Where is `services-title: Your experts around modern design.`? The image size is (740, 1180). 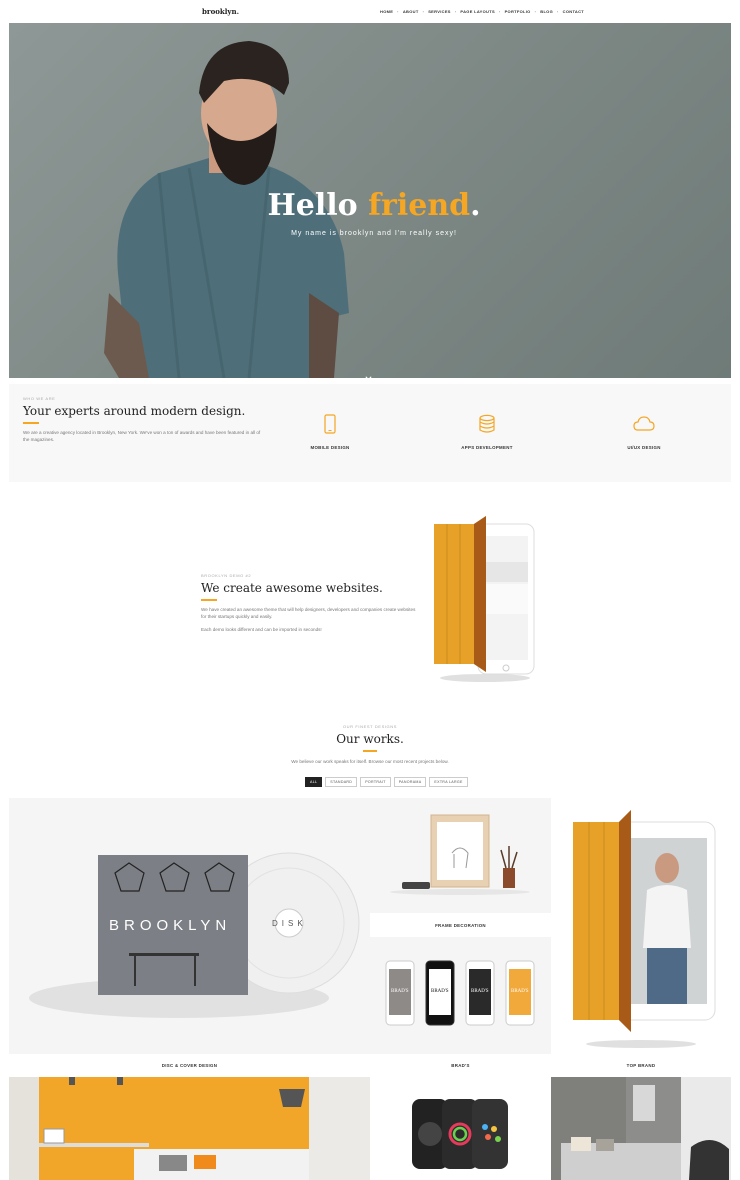 services-title: Your experts around modern design. is located at coordinates (134, 411).